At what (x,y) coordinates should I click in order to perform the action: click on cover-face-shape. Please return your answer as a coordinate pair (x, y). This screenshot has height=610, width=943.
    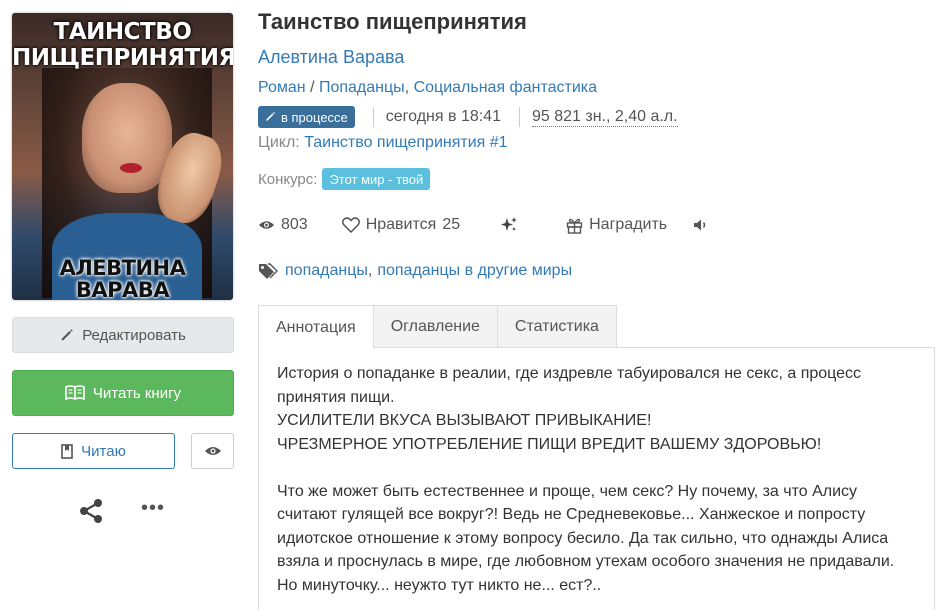
    Looking at the image, I should click on (127, 138).